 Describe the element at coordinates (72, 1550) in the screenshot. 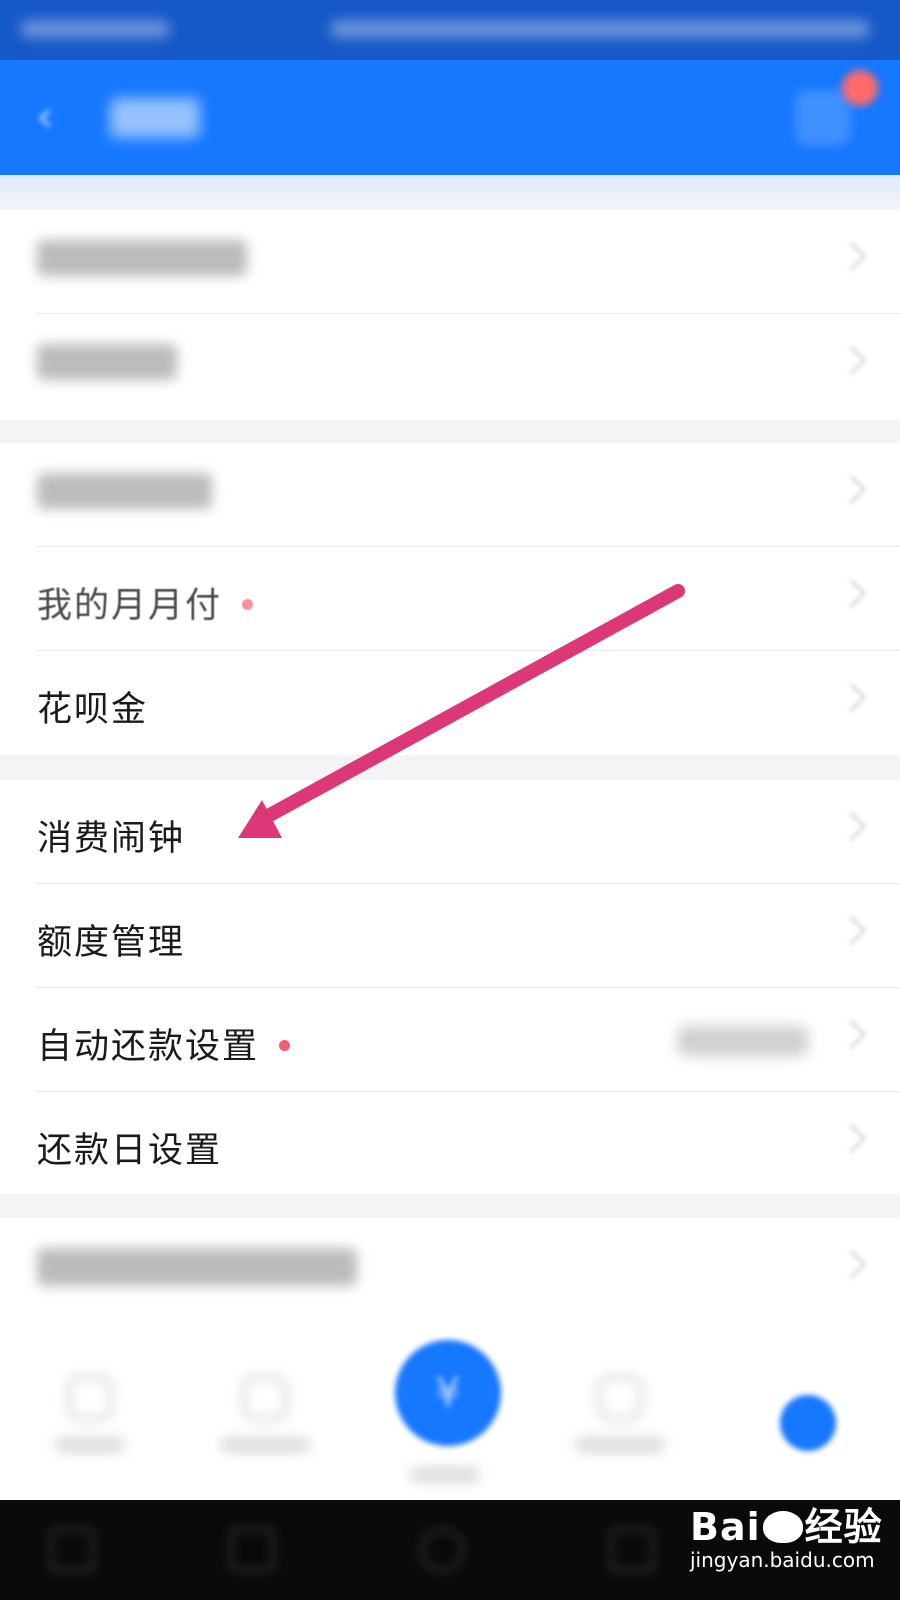

I see `nav-menu-icon` at that location.